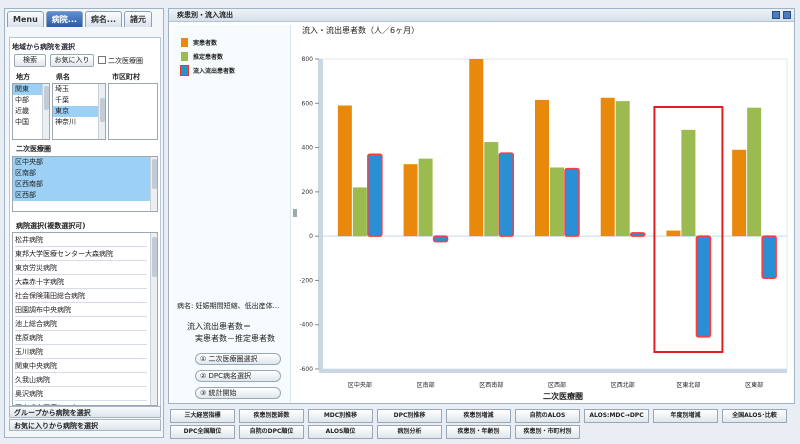  Describe the element at coordinates (85, 173) in the screenshot. I see `secondary-area-item: 区南部` at that location.